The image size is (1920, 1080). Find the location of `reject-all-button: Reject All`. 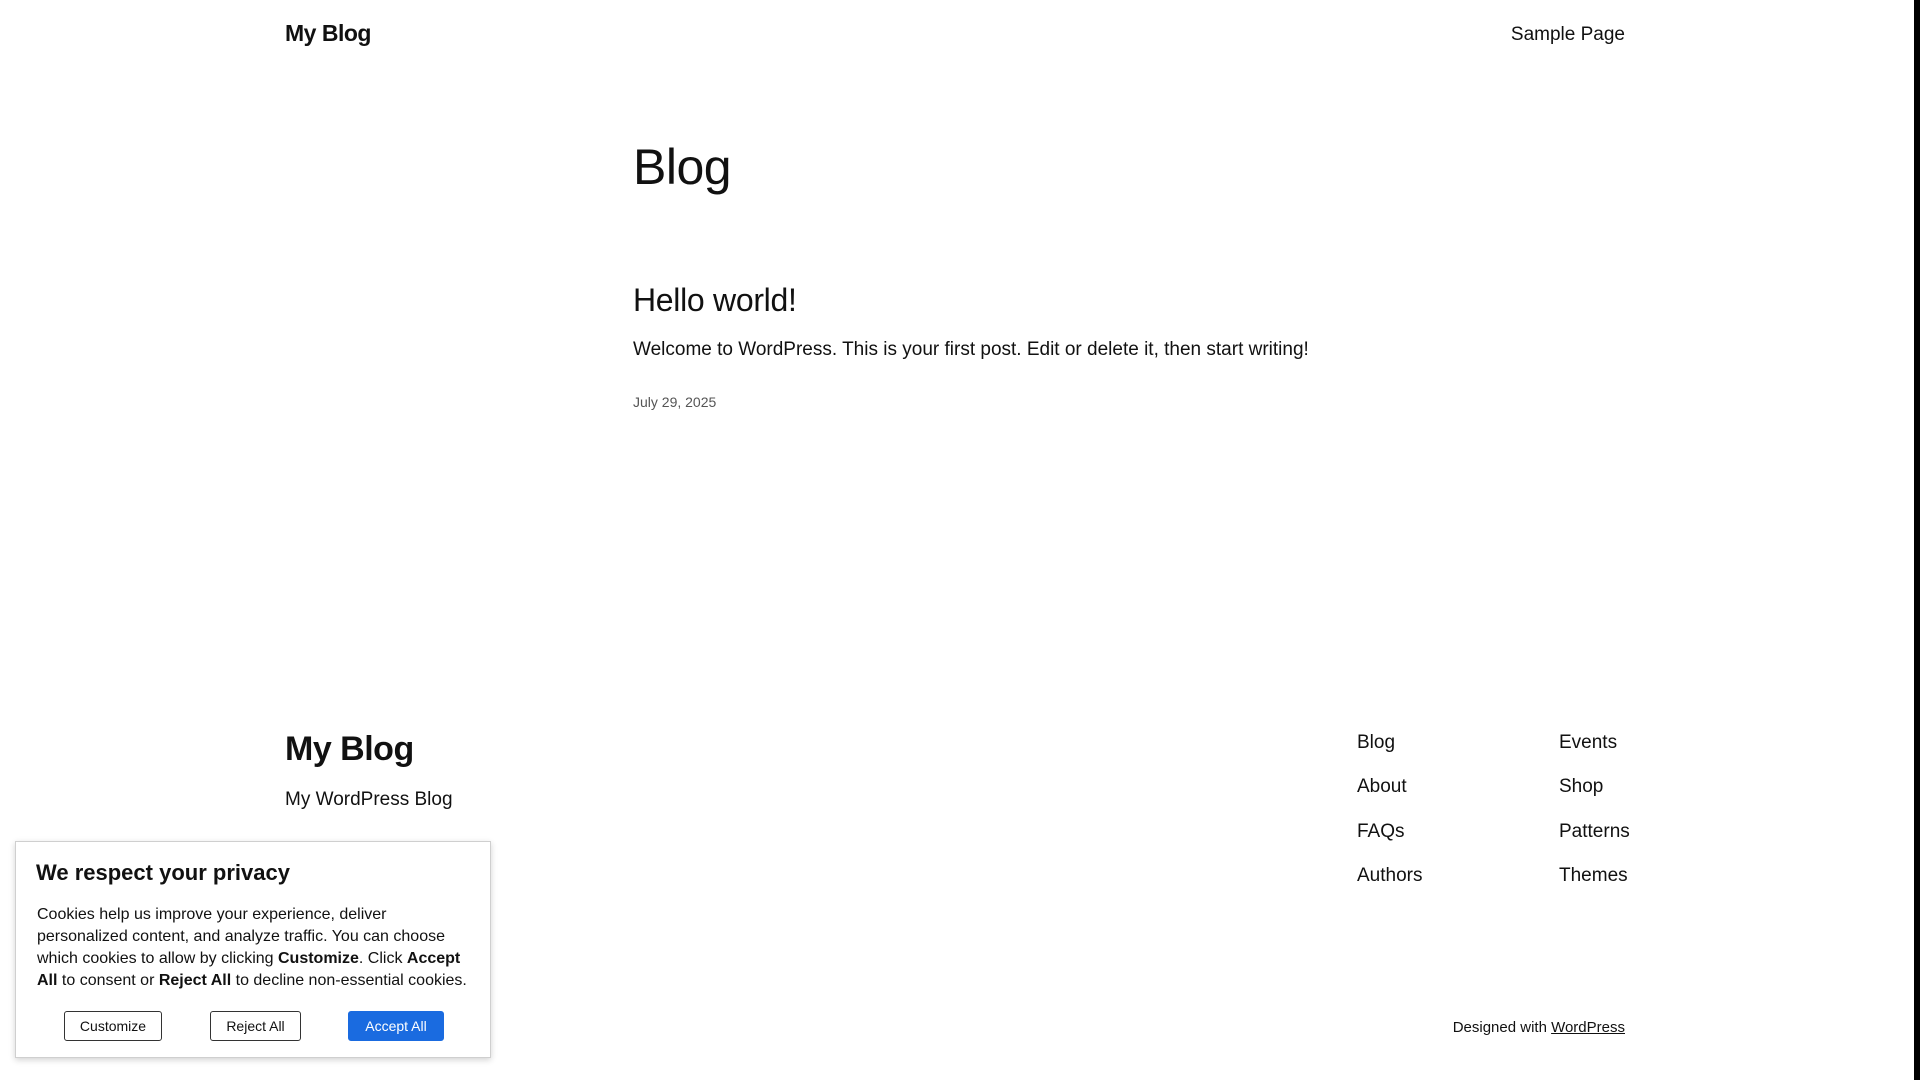

reject-all-button: Reject All is located at coordinates (255, 1026).